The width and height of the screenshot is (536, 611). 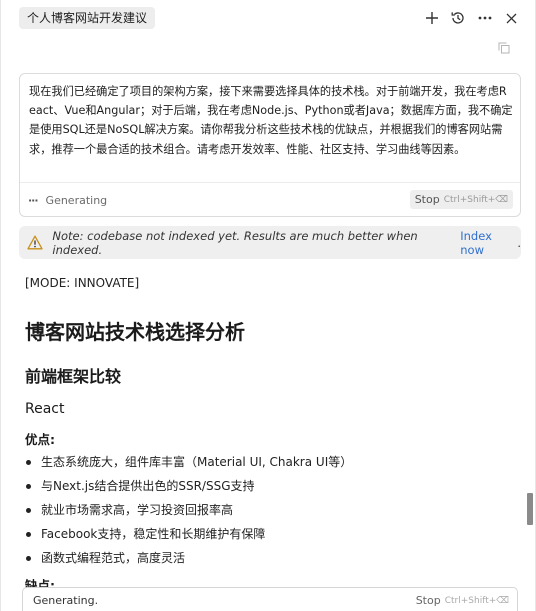 I want to click on index-now-link: Index now, so click(x=488, y=243).